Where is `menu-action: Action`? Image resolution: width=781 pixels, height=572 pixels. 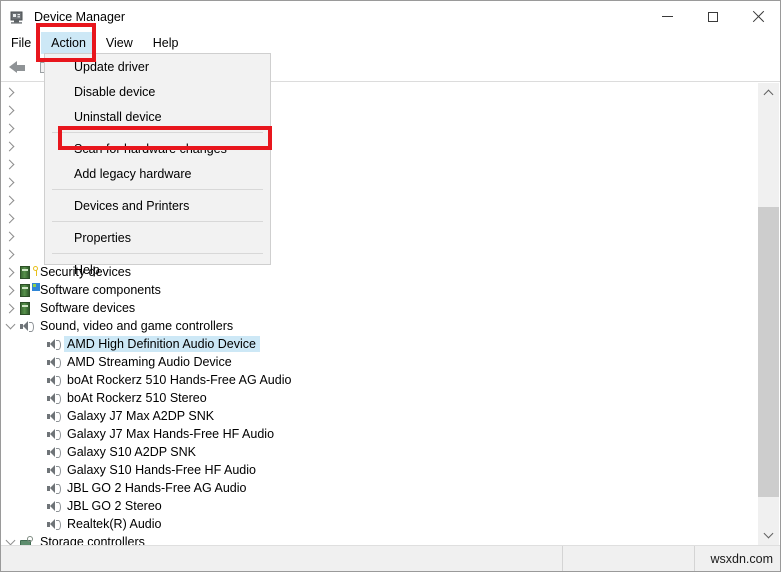
menu-action: Action is located at coordinates (68, 43).